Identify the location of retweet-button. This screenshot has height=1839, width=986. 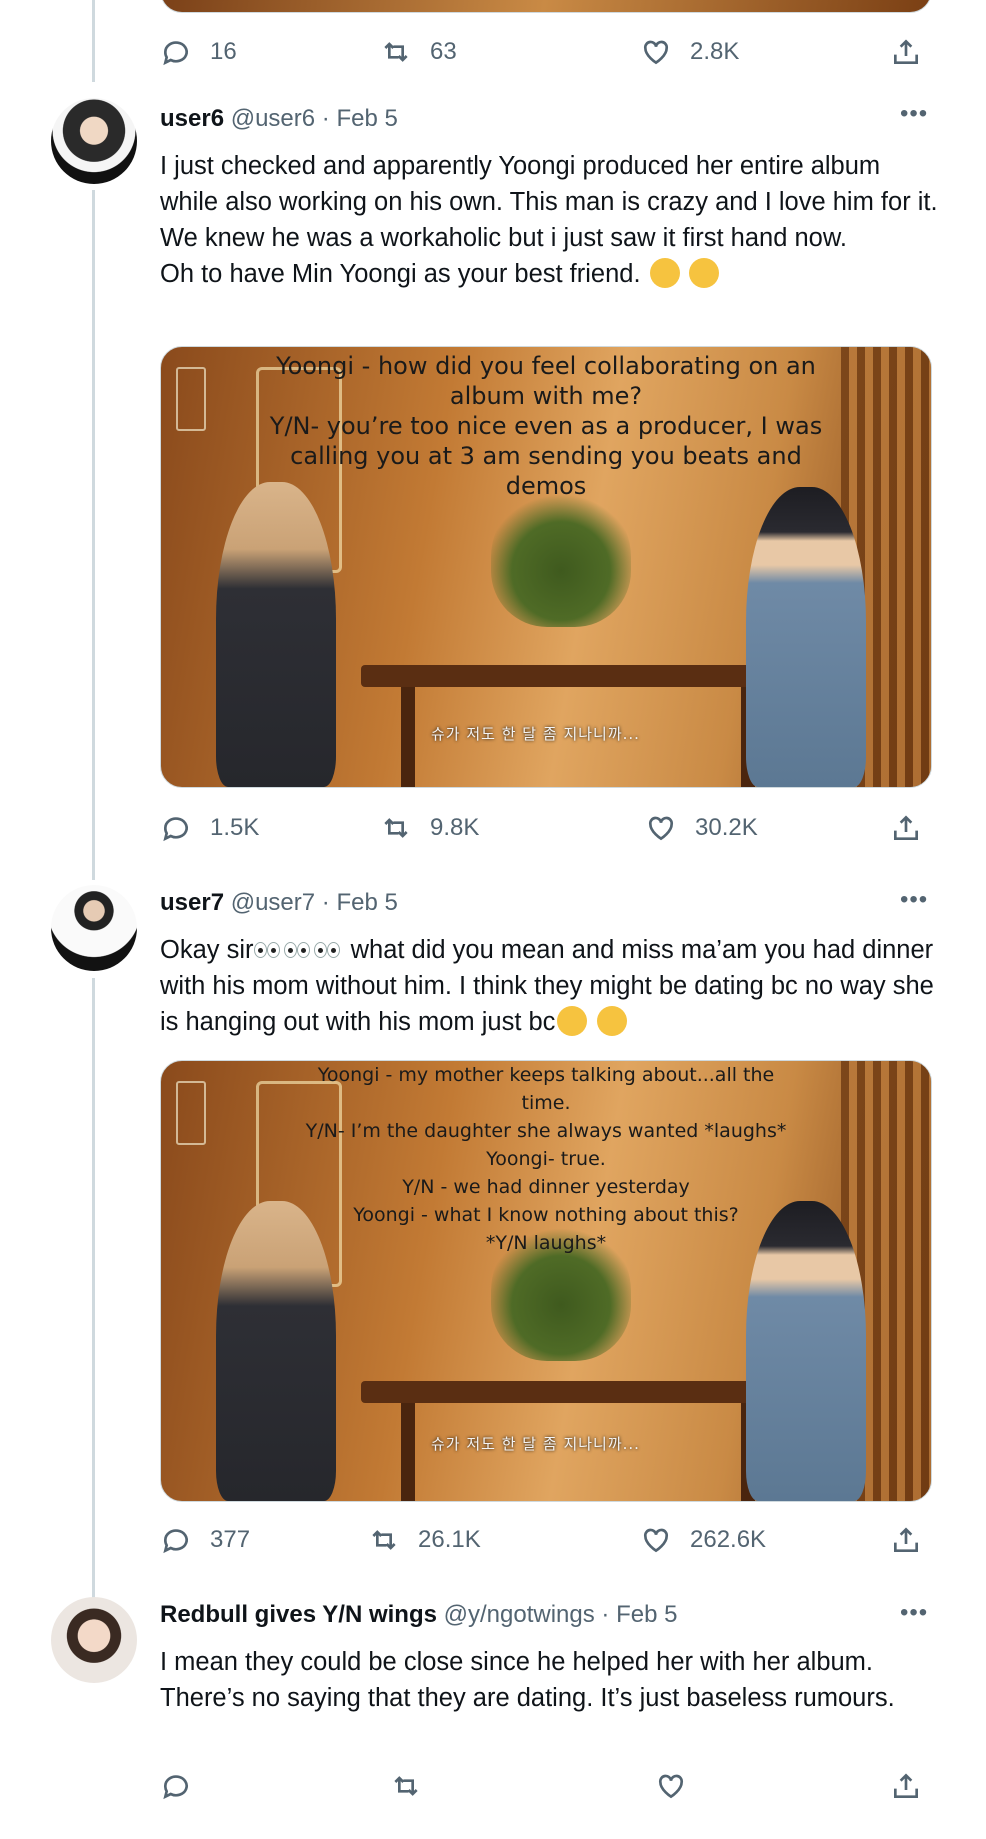
(406, 1786).